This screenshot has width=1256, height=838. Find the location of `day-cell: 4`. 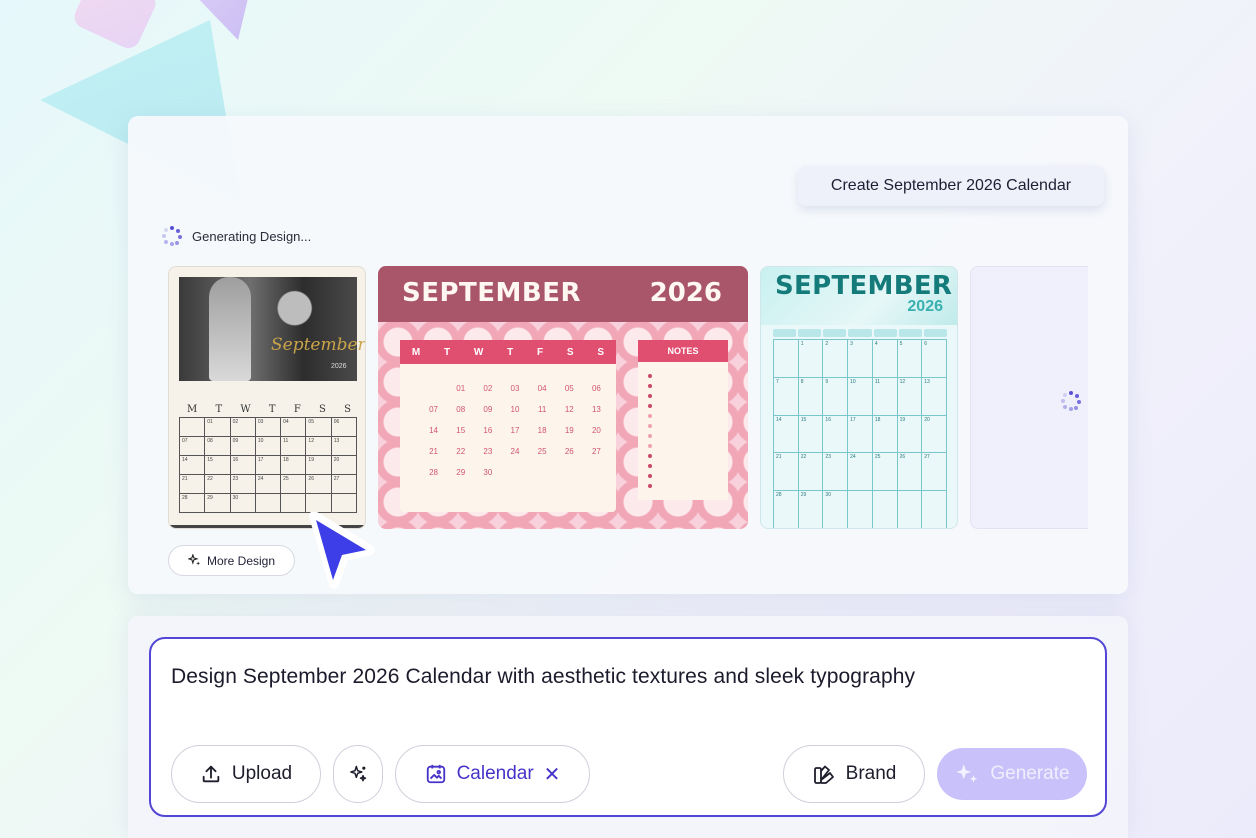

day-cell: 4 is located at coordinates (885, 359).